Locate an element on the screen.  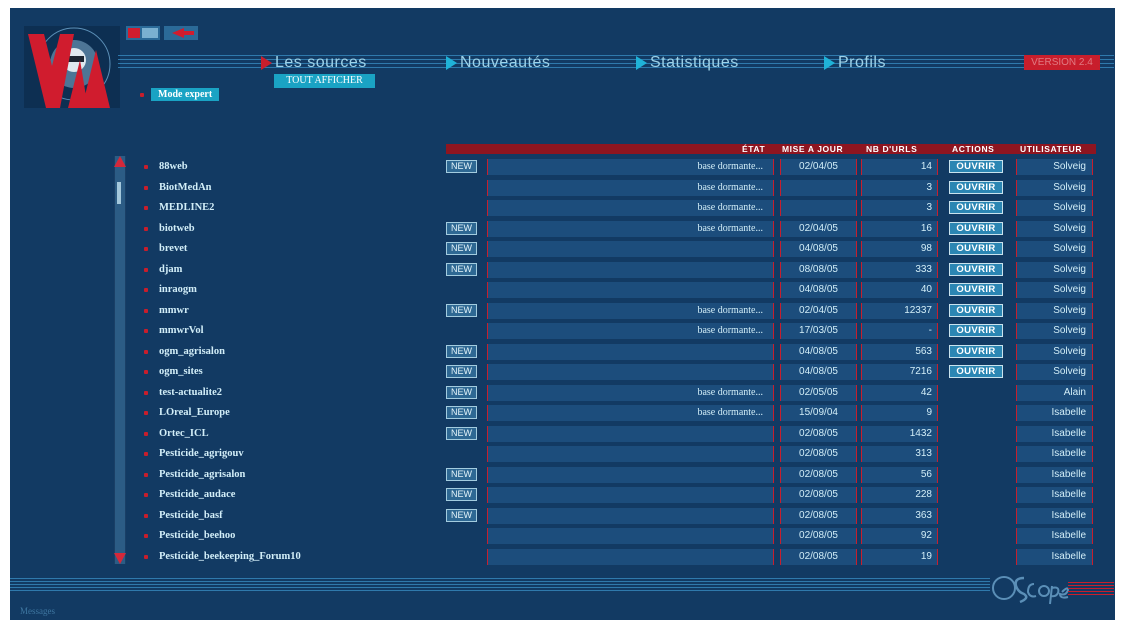
source-name-link: Pesticide_beehoo is located at coordinates (197, 535).